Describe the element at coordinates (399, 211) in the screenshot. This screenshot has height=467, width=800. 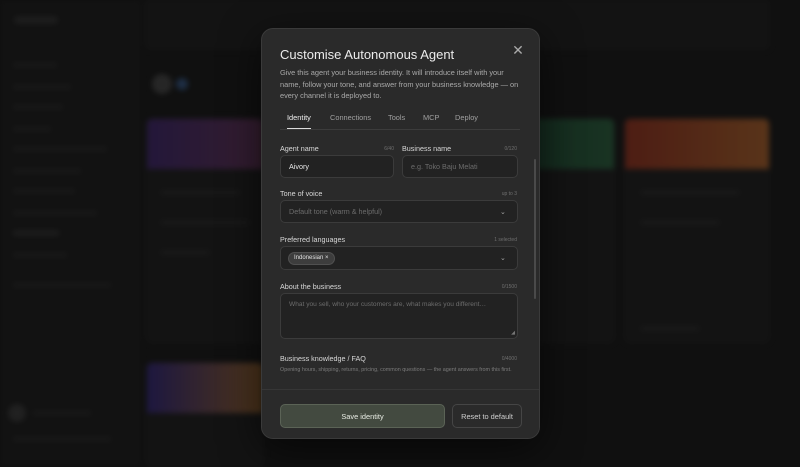
I see `tone-select: Default tone (warm & helpful) ⌄` at that location.